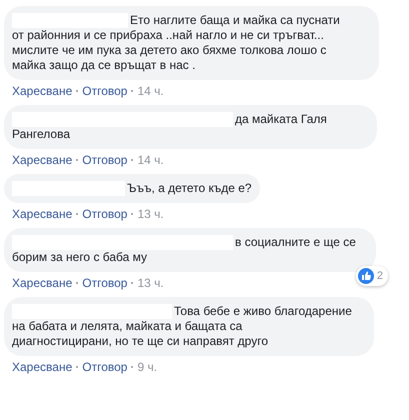 The image size is (409, 420). What do you see at coordinates (366, 276) in the screenshot?
I see `like-icon` at bounding box center [366, 276].